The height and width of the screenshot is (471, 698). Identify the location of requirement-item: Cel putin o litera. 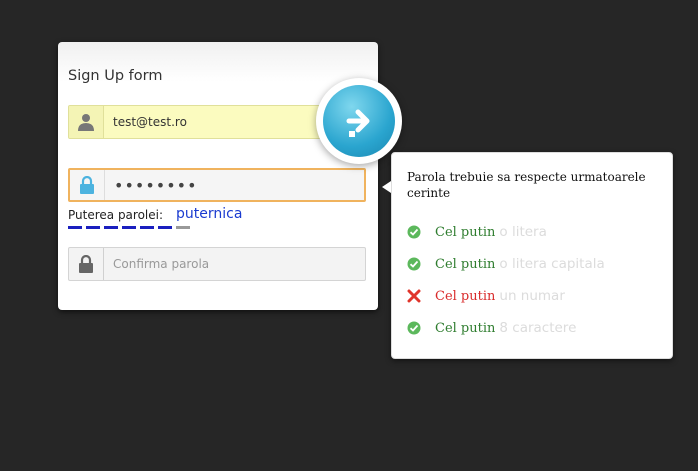
(477, 232).